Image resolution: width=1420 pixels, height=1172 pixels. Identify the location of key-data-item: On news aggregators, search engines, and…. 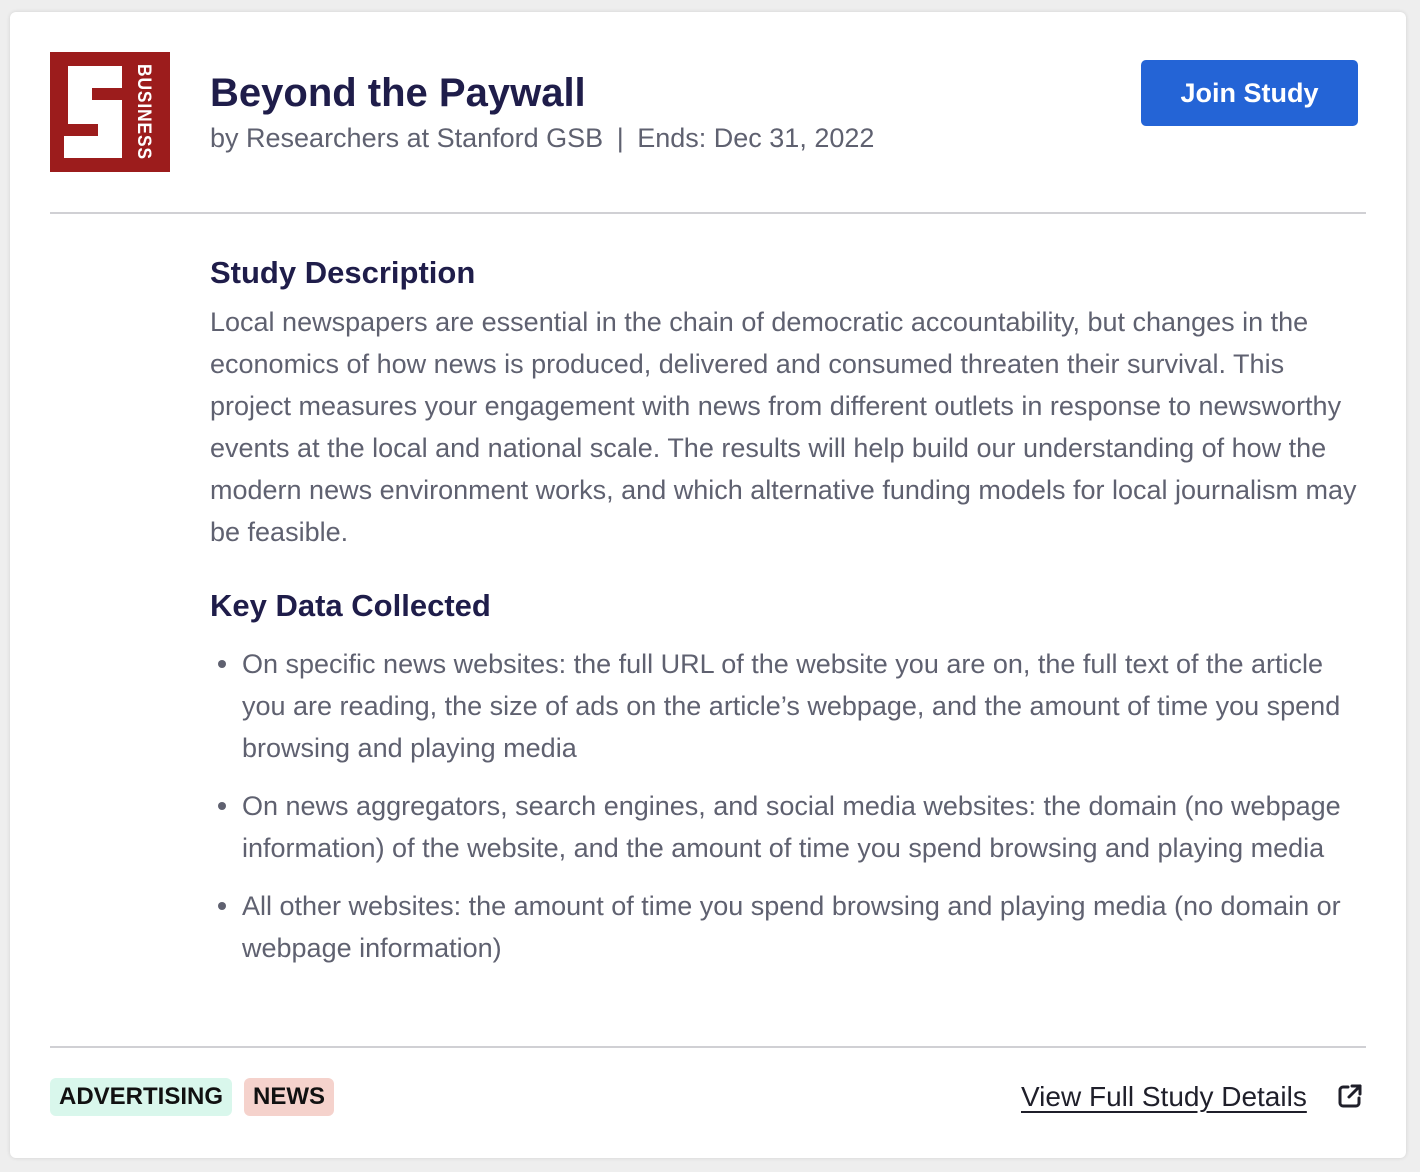
(790, 827).